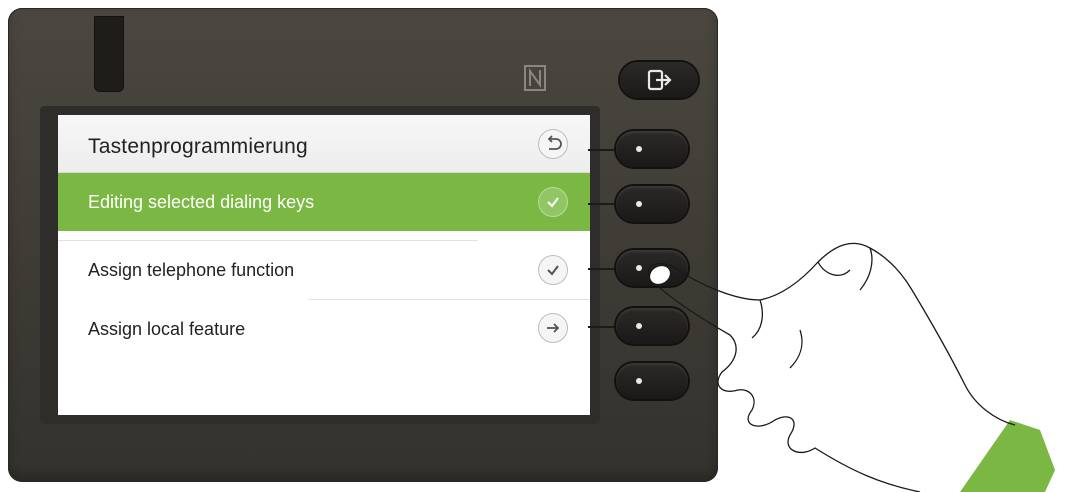  I want to click on screen-header: Tastenprogrammierung, so click(324, 144).